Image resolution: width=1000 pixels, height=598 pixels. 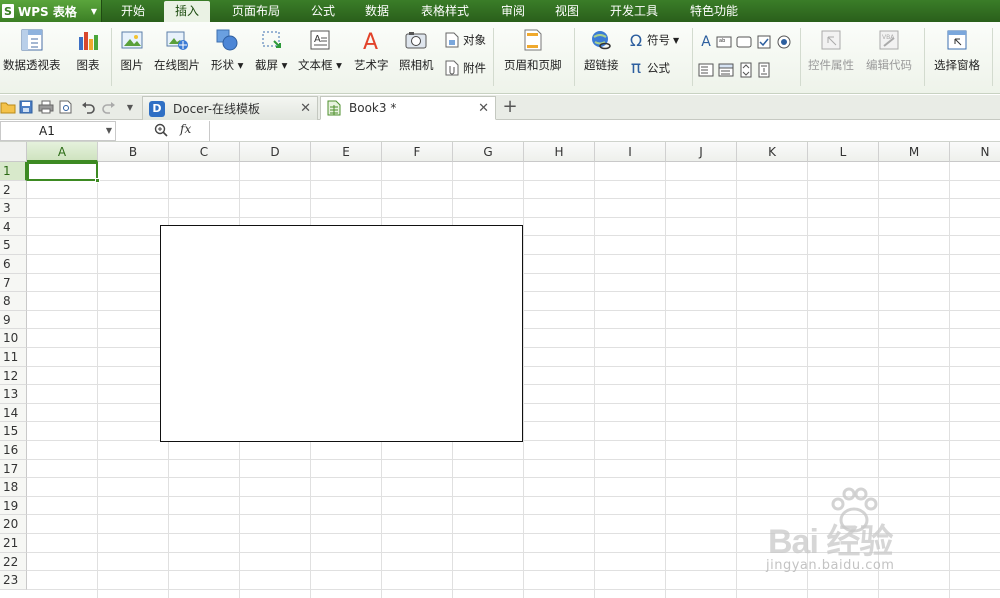 I want to click on control-properties-button: 控件属性, so click(x=831, y=50).